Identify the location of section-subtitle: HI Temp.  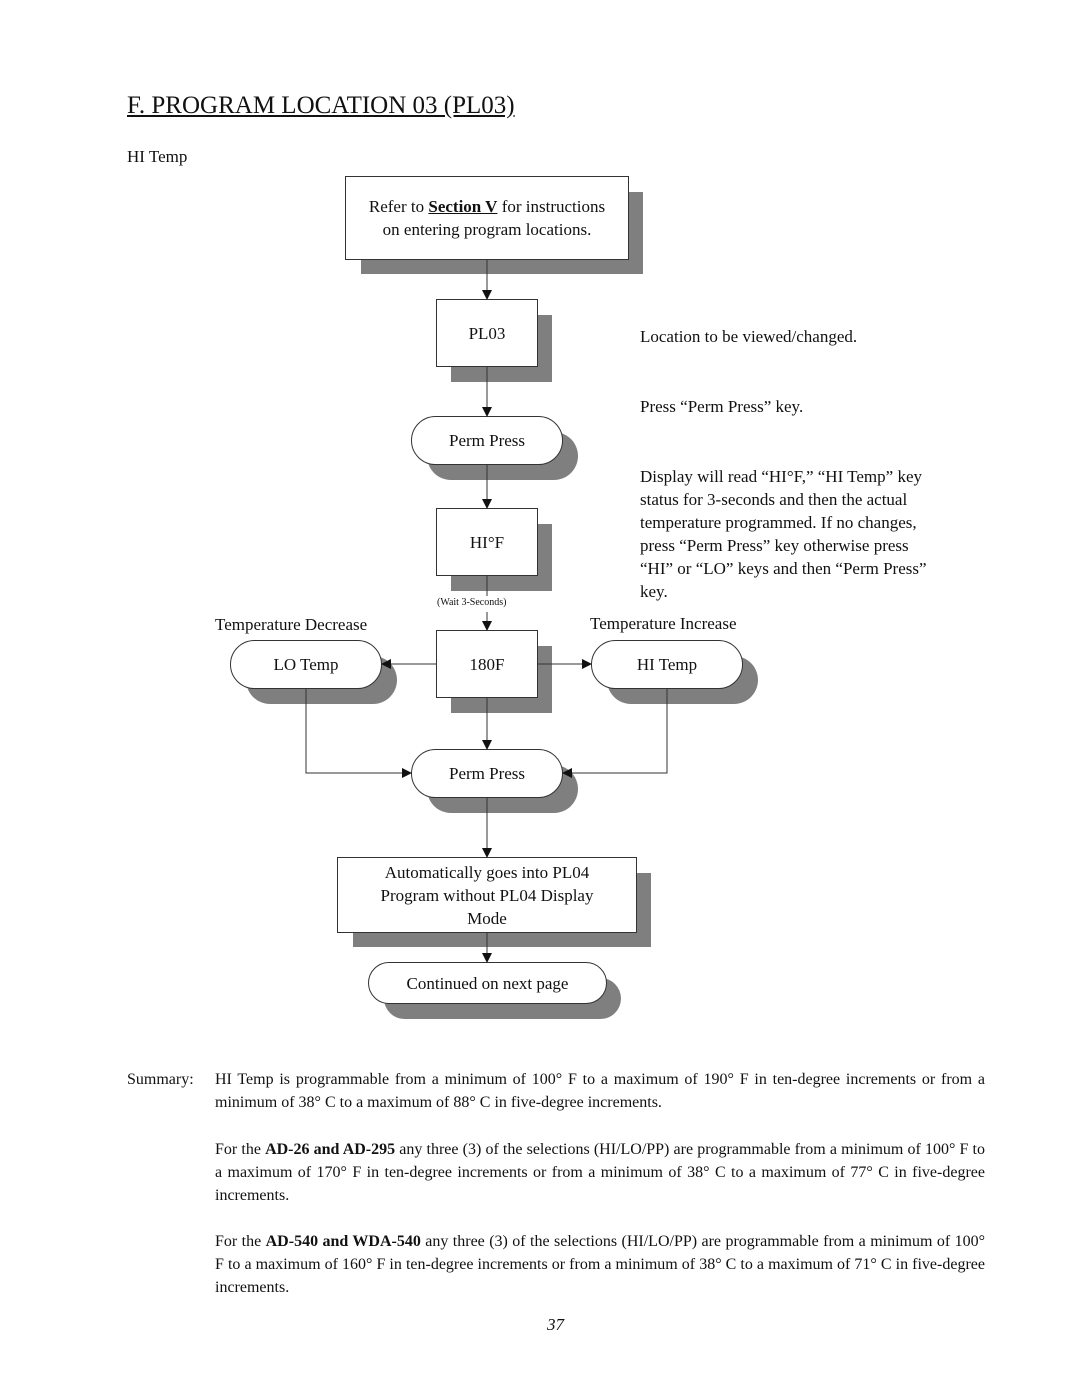
(157, 156).